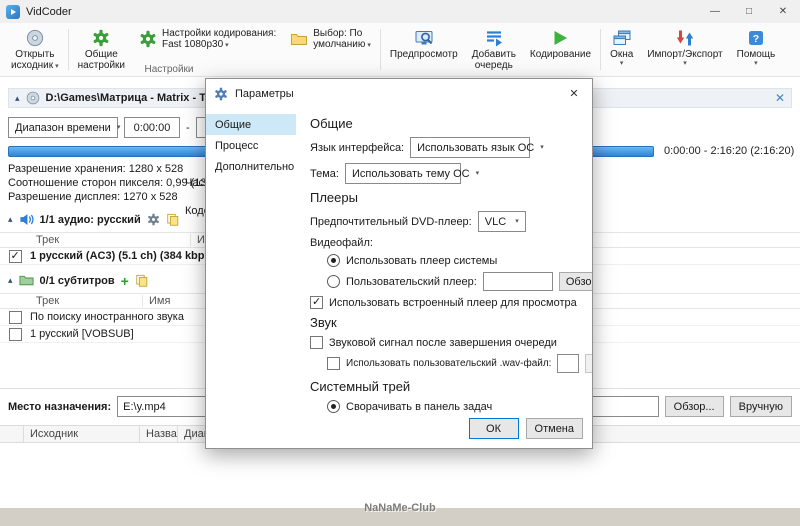 Image resolution: width=800 pixels, height=526 pixels. What do you see at coordinates (333, 260) in the screenshot?
I see `system-player-radio` at bounding box center [333, 260].